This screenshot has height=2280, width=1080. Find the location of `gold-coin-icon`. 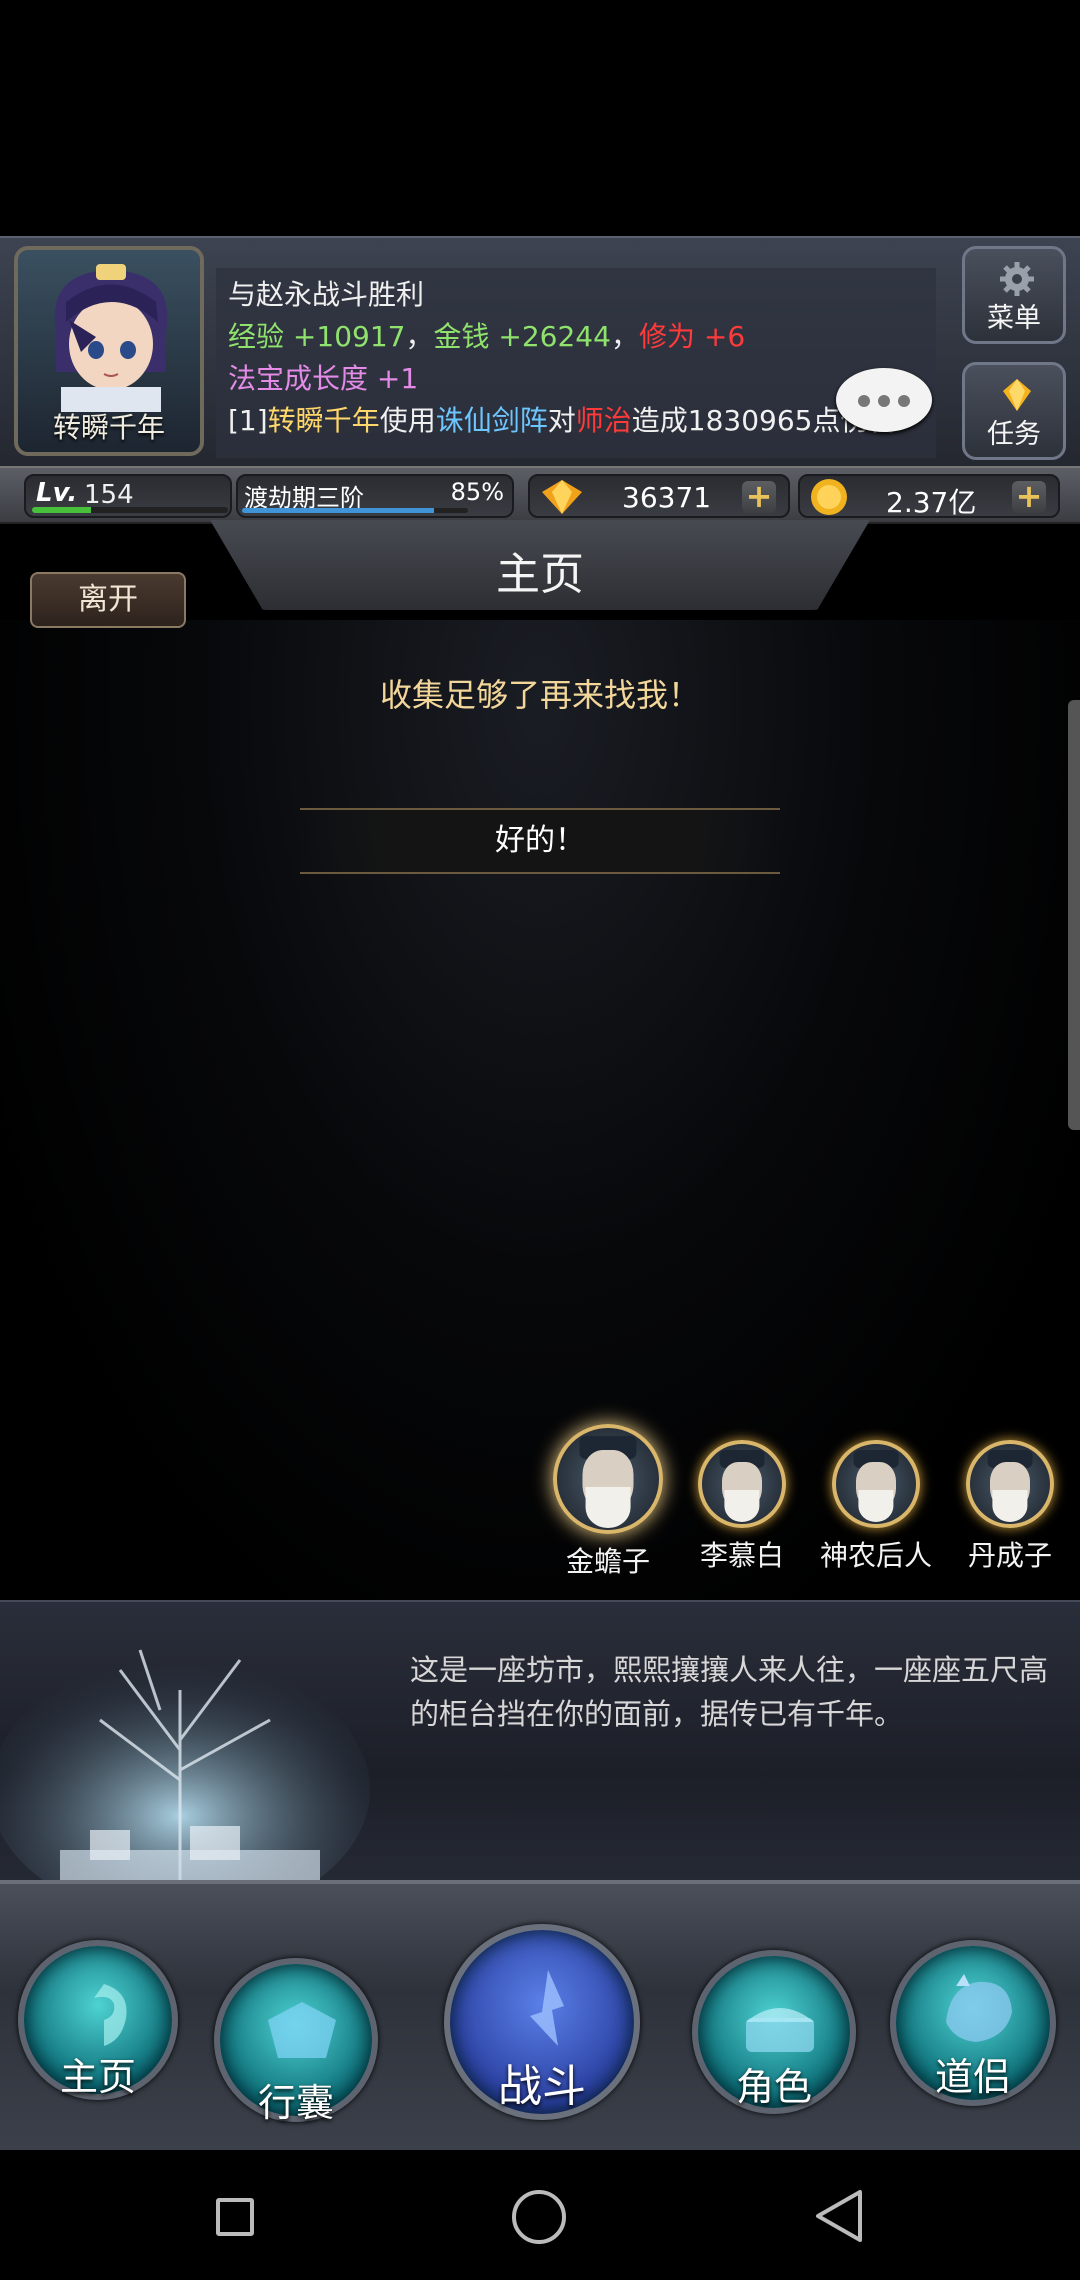

gold-coin-icon is located at coordinates (829, 497).